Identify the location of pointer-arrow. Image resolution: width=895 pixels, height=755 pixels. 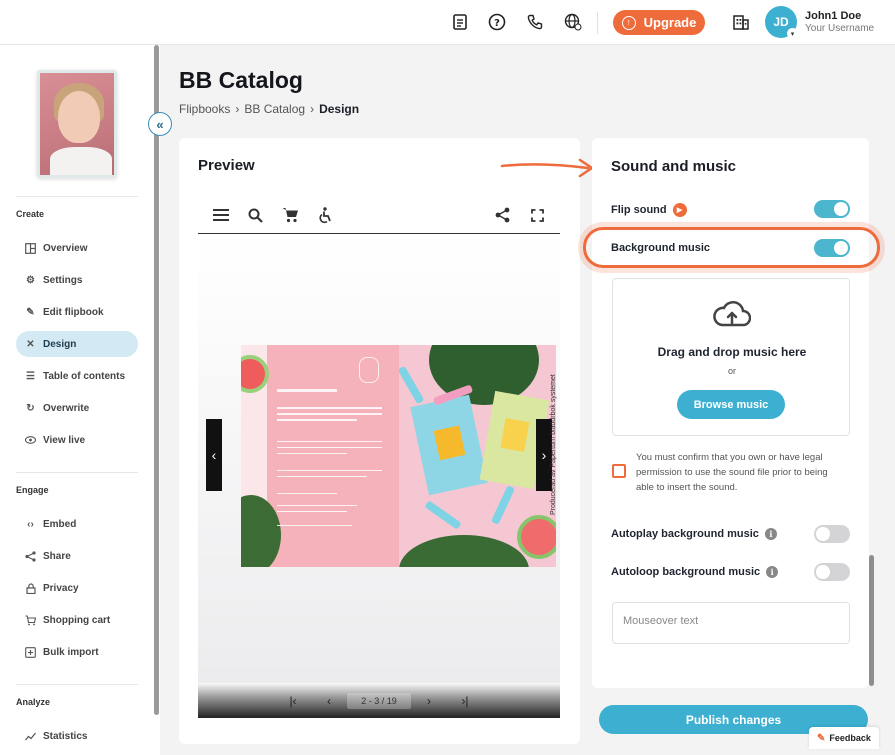
(547, 168).